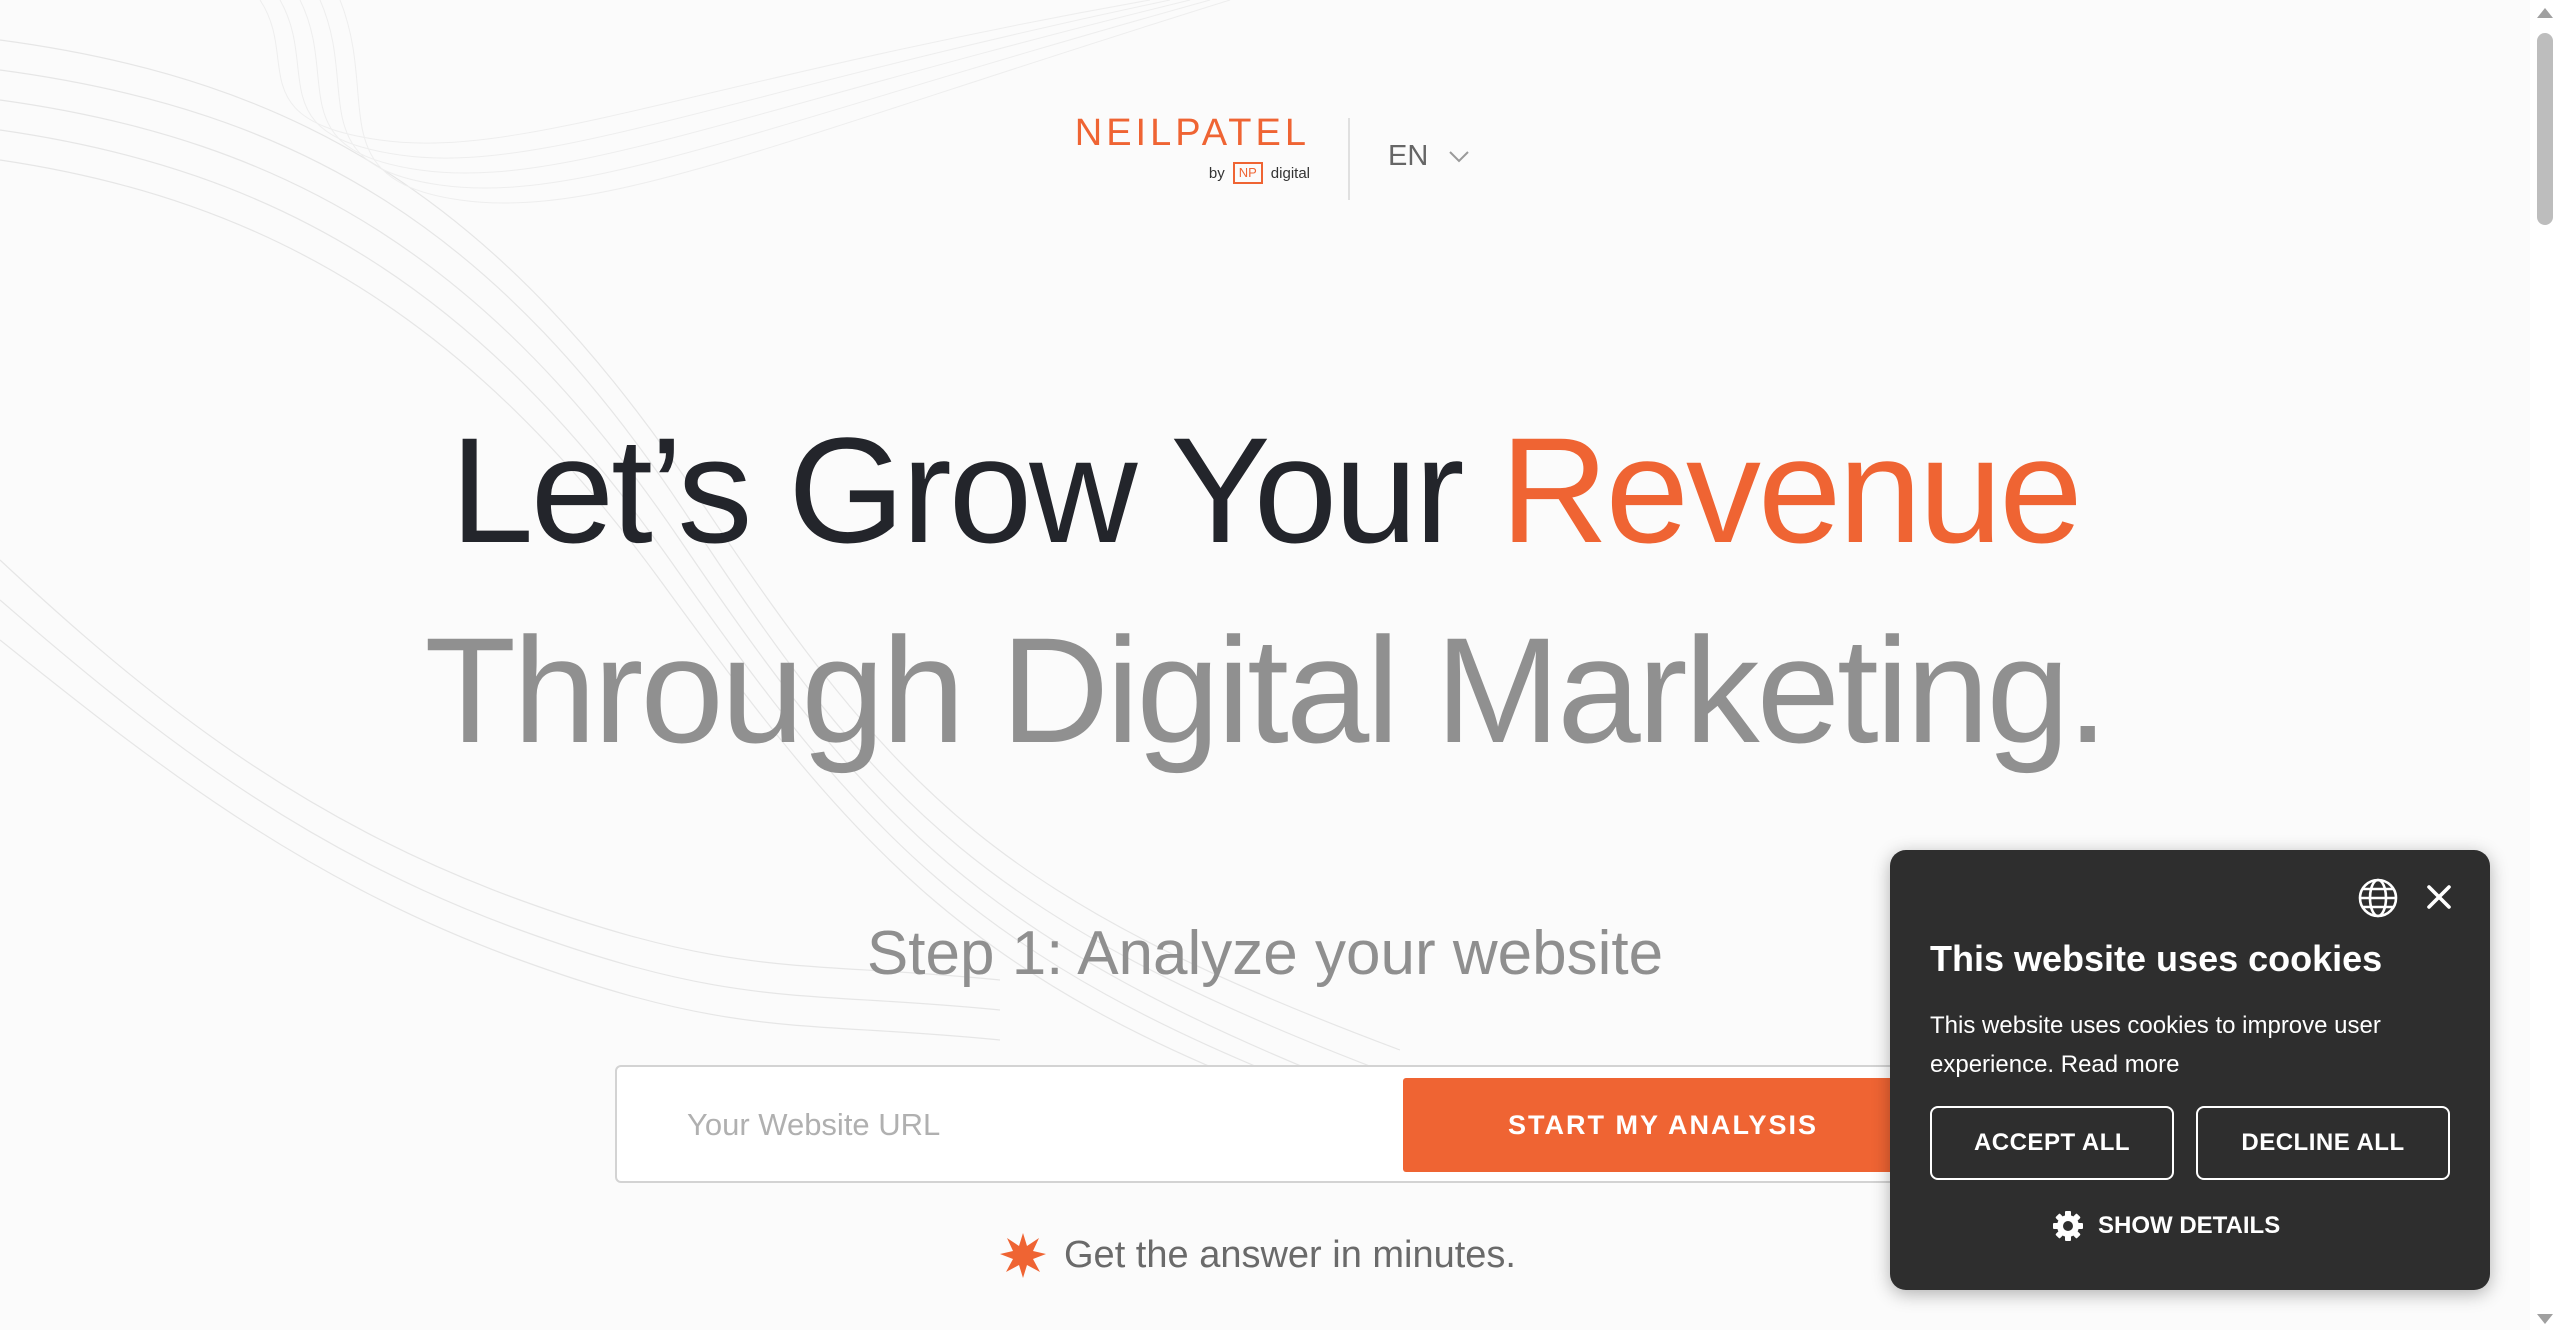 The height and width of the screenshot is (1330, 2560). What do you see at coordinates (1408, 156) in the screenshot?
I see `language-label: EN` at bounding box center [1408, 156].